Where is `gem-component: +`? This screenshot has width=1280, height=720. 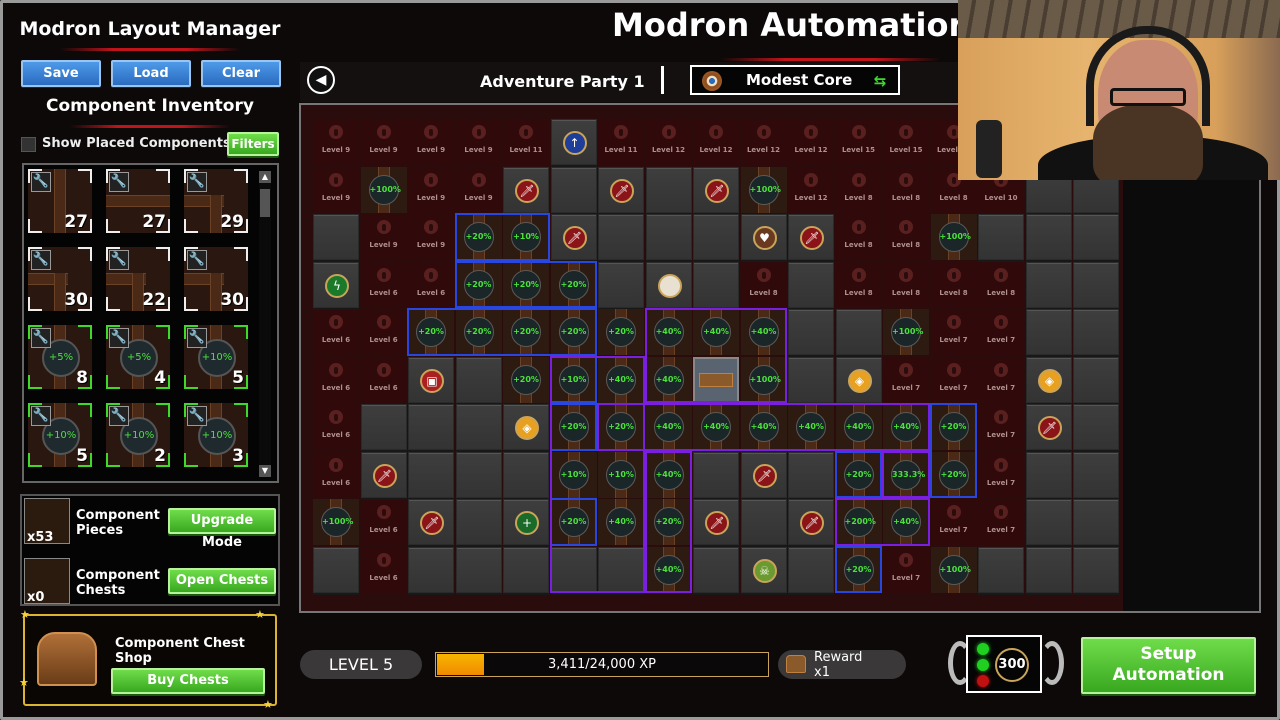
gem-component: + is located at coordinates (526, 522).